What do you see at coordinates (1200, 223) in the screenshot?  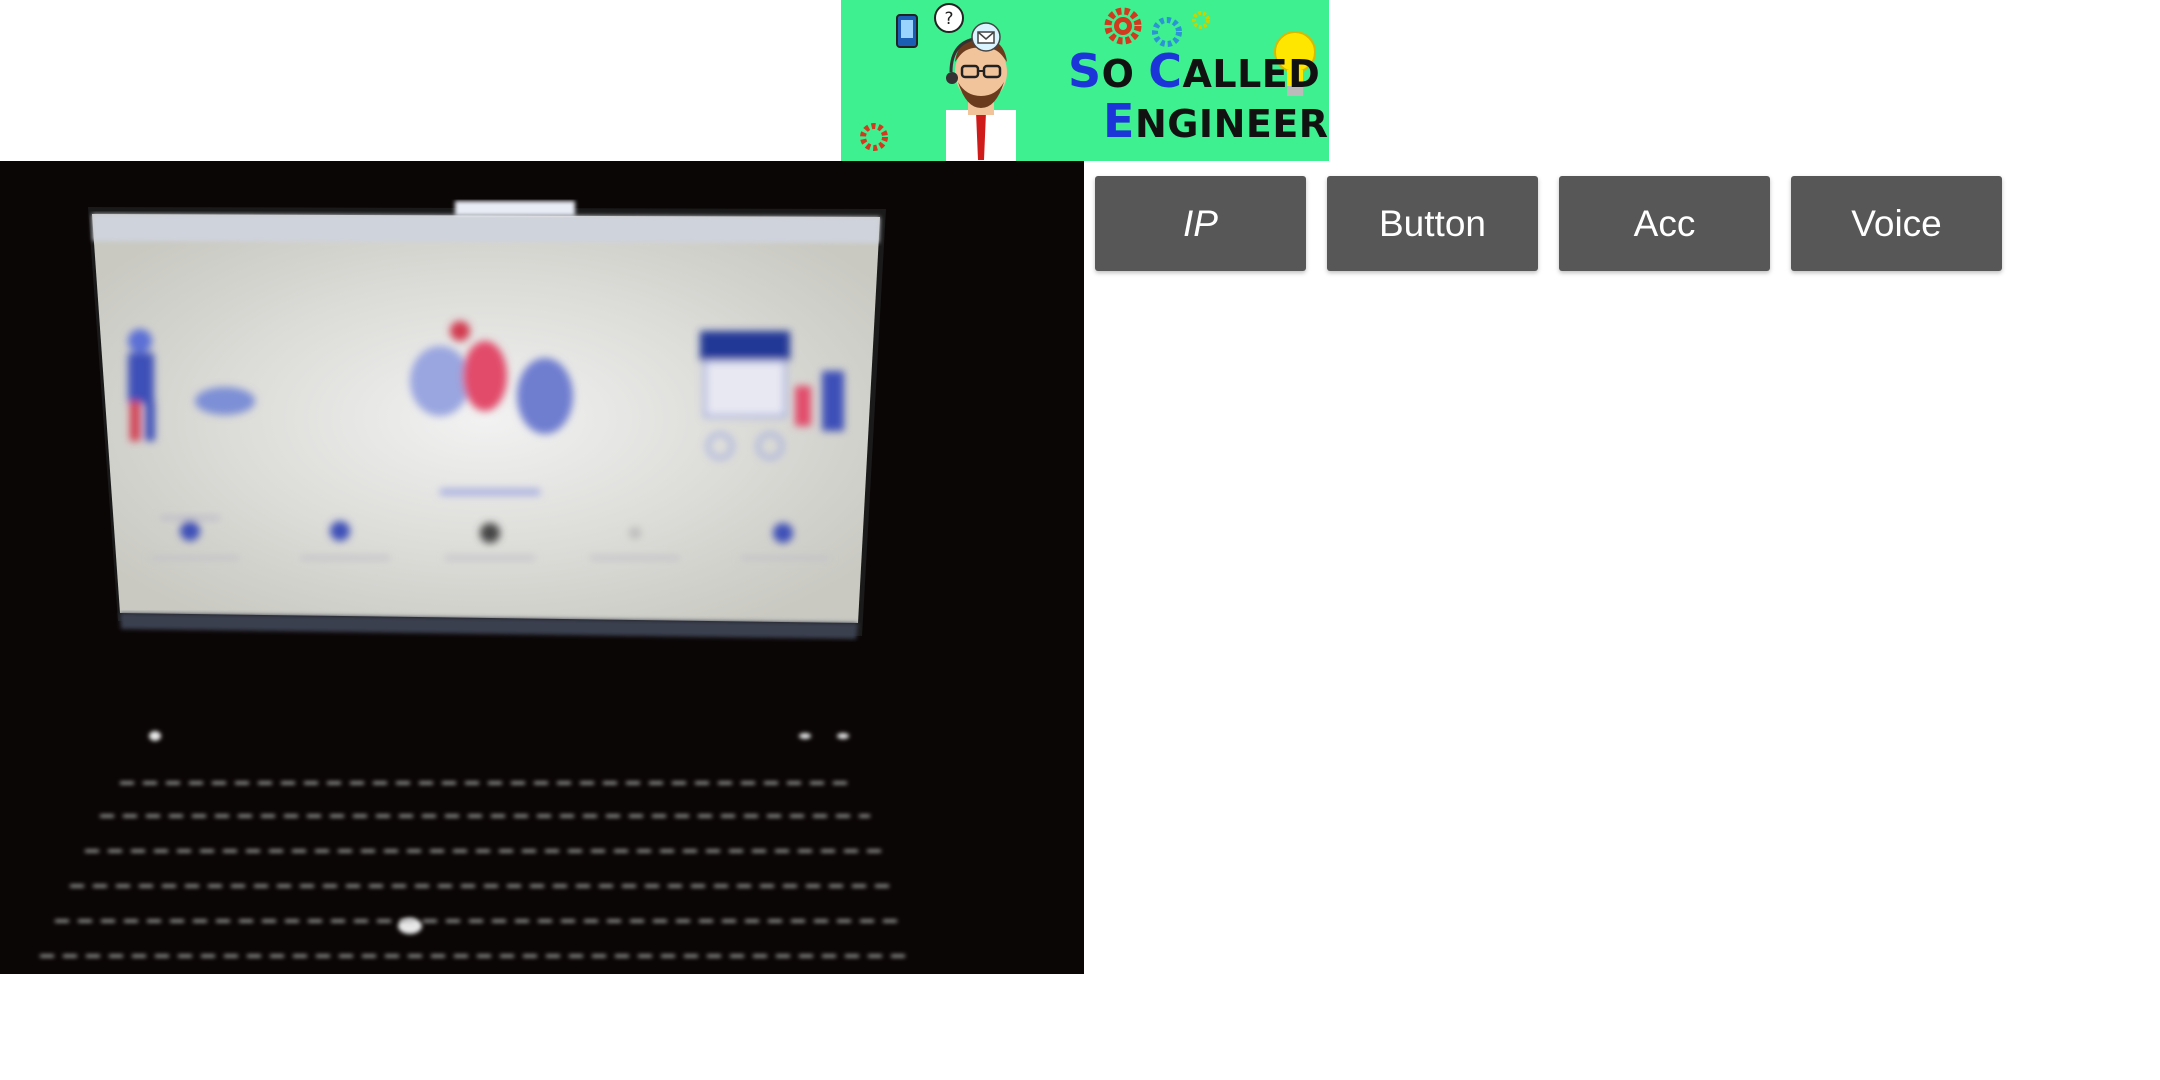 I see `ip-button: IP` at bounding box center [1200, 223].